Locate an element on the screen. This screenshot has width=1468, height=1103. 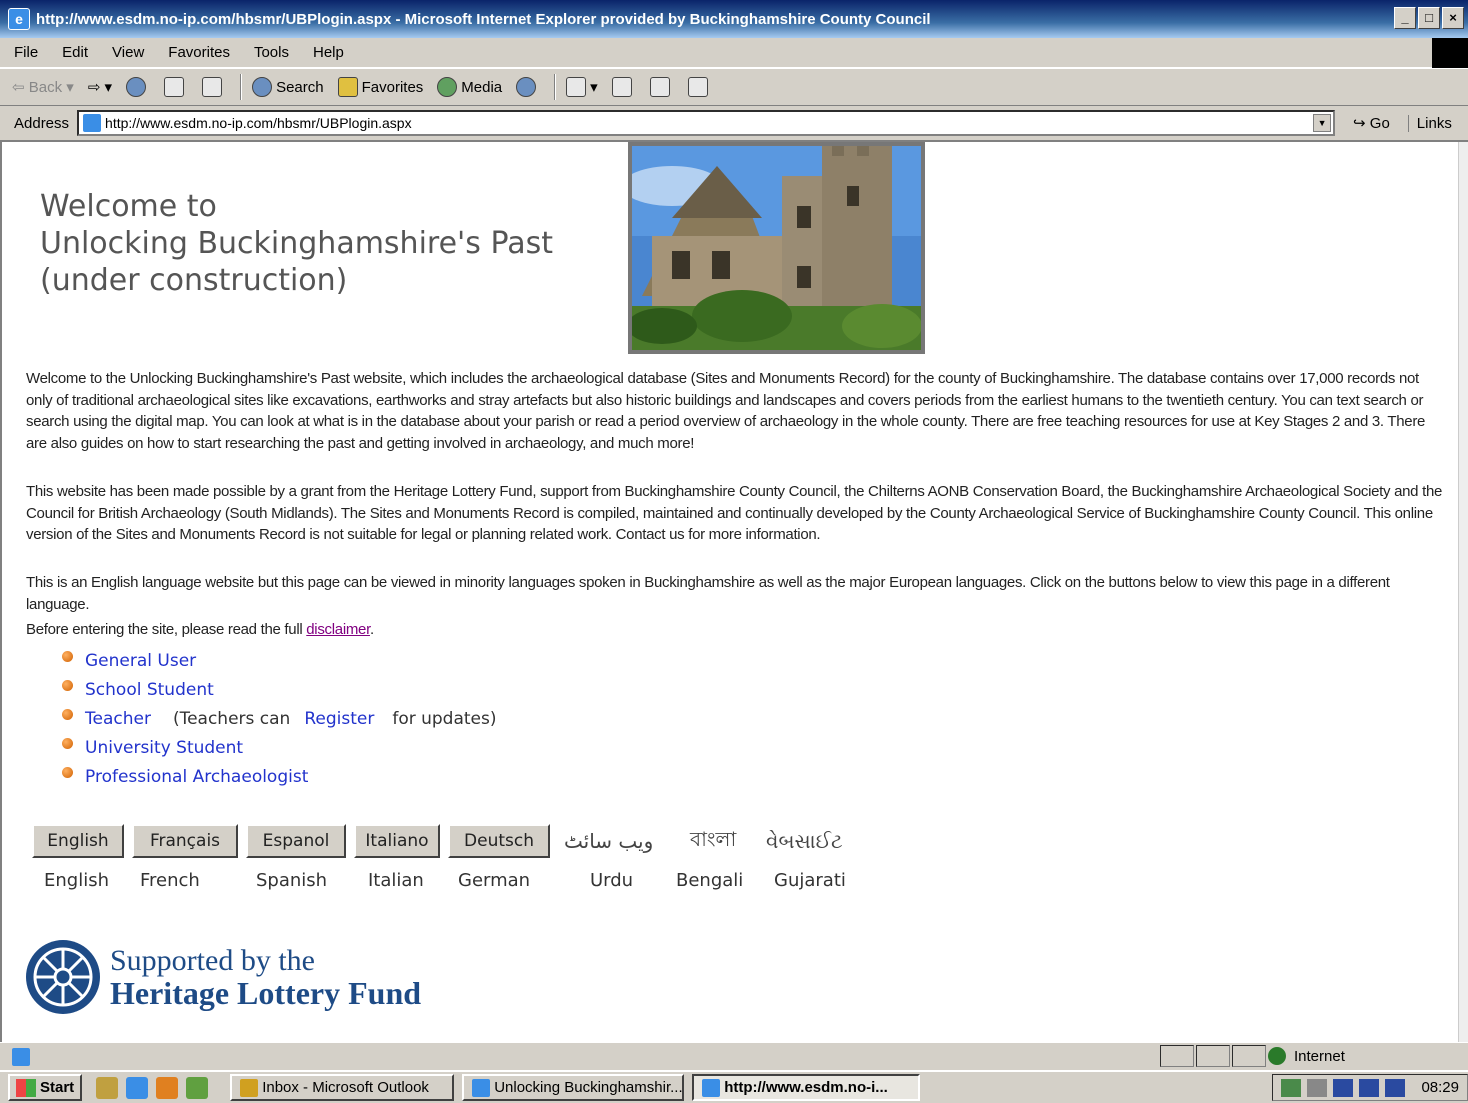
security-zone: Internet is located at coordinates (1306, 1056).